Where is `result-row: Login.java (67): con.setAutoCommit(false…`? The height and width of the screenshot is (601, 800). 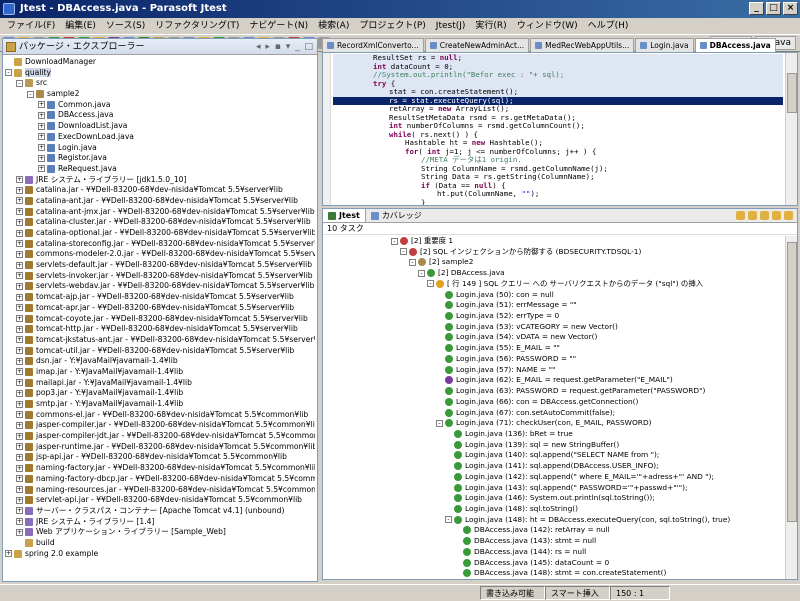
result-row: Login.java (67): con.setAutoCommit(false… is located at coordinates (554, 413).